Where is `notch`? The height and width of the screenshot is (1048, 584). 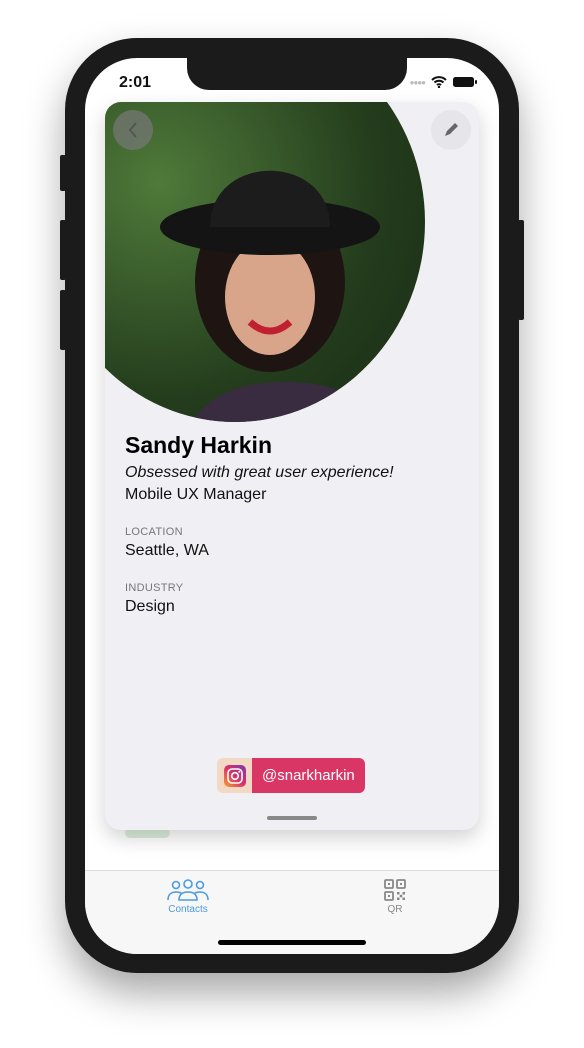
notch is located at coordinates (297, 74).